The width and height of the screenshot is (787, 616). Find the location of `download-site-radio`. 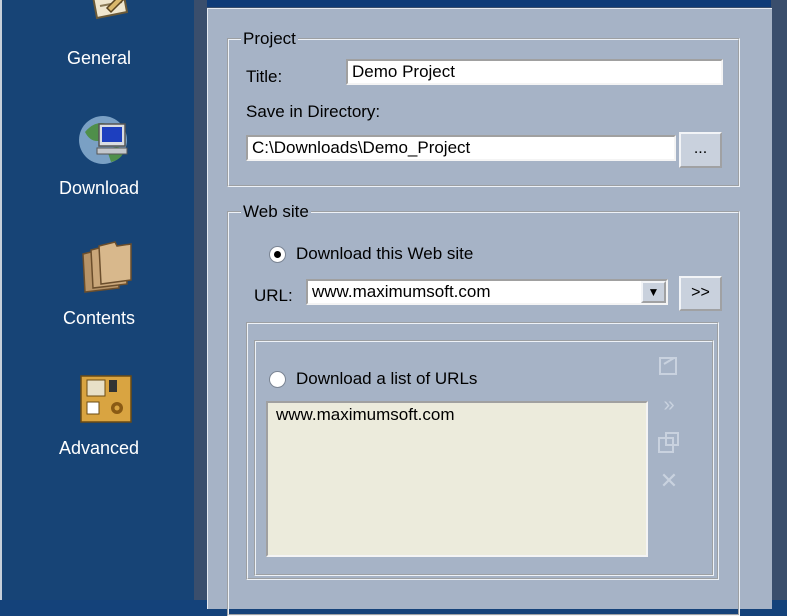

download-site-radio is located at coordinates (277, 254).